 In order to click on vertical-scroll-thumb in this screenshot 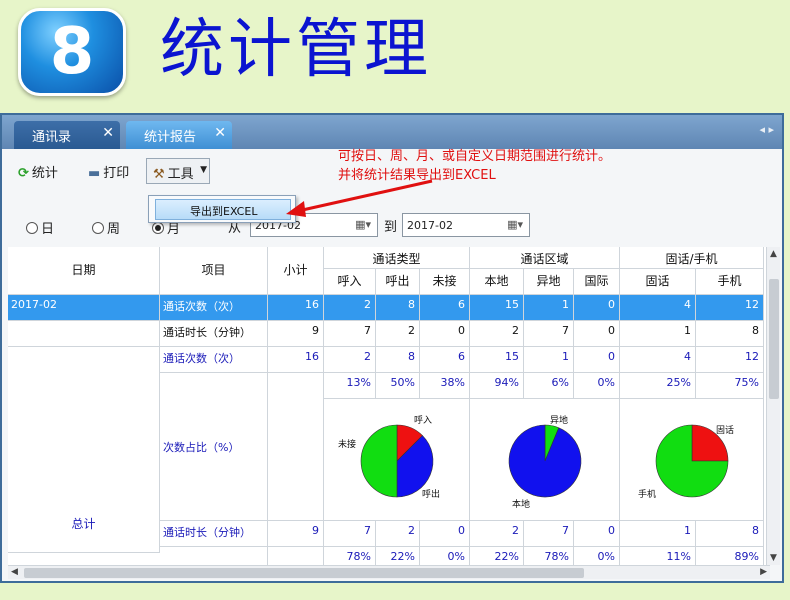, I will do `click(774, 339)`.